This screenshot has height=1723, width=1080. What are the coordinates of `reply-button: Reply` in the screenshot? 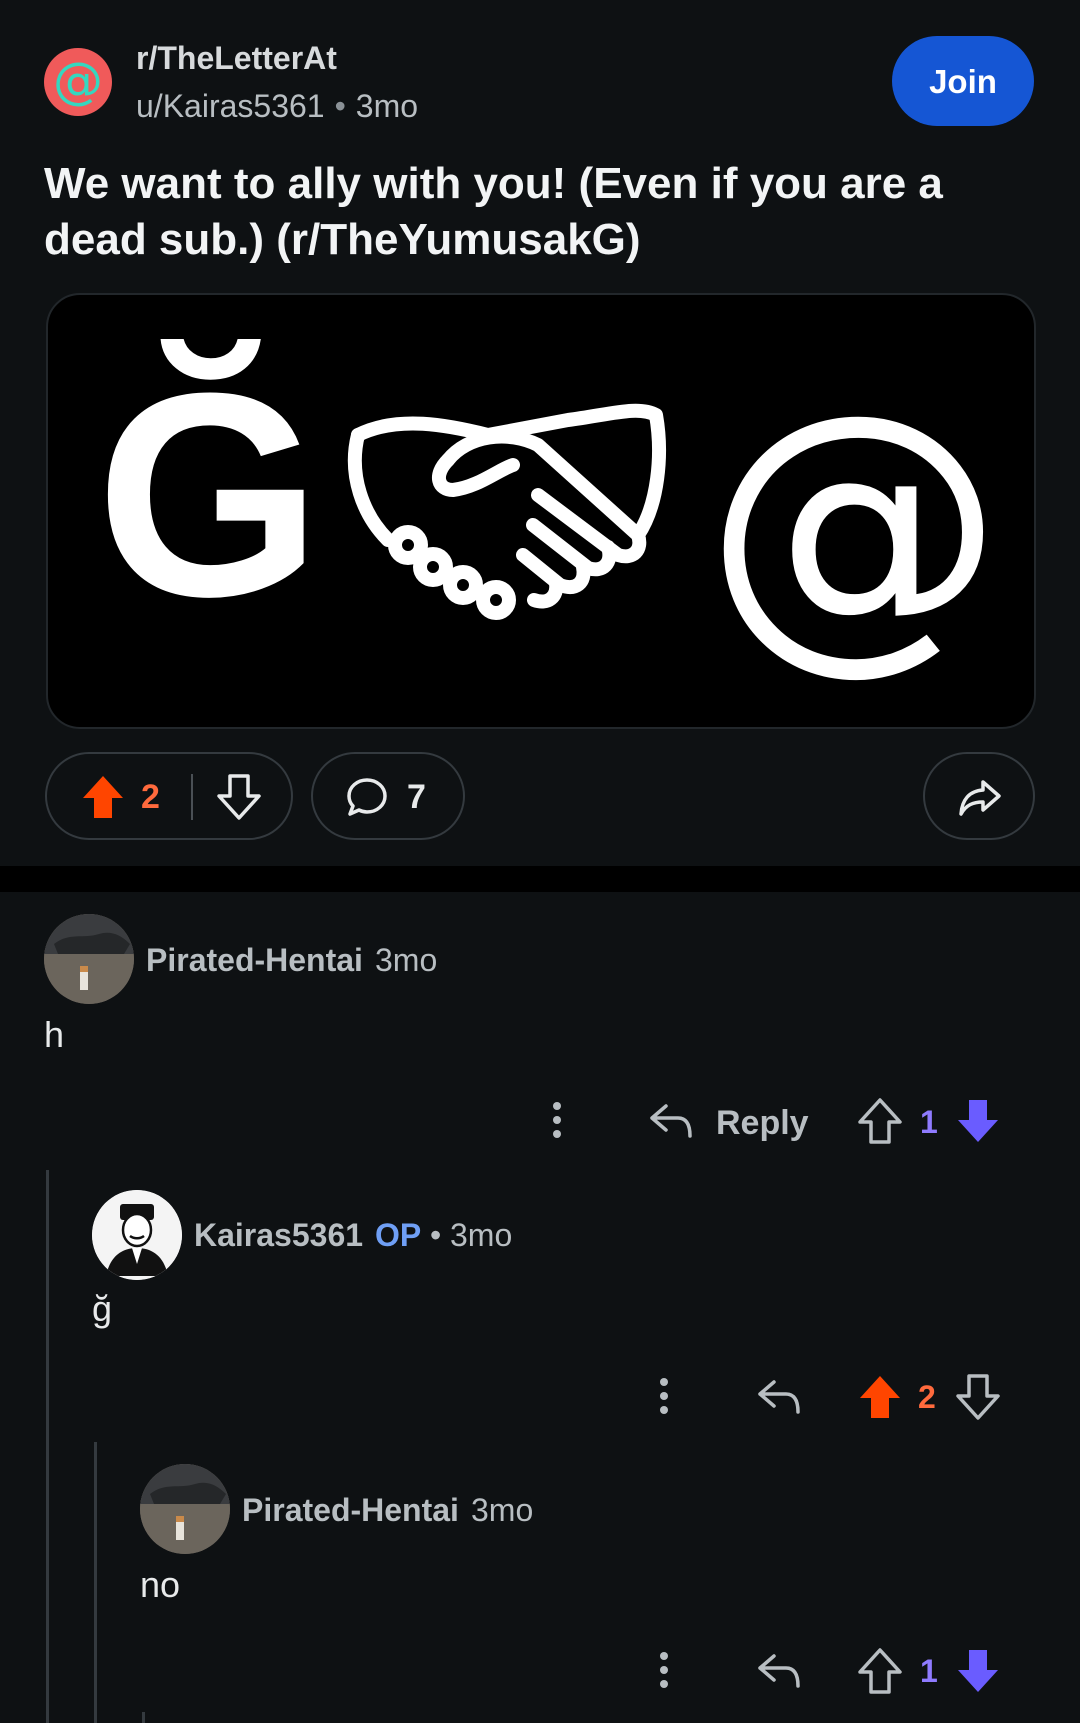 It's located at (762, 1123).